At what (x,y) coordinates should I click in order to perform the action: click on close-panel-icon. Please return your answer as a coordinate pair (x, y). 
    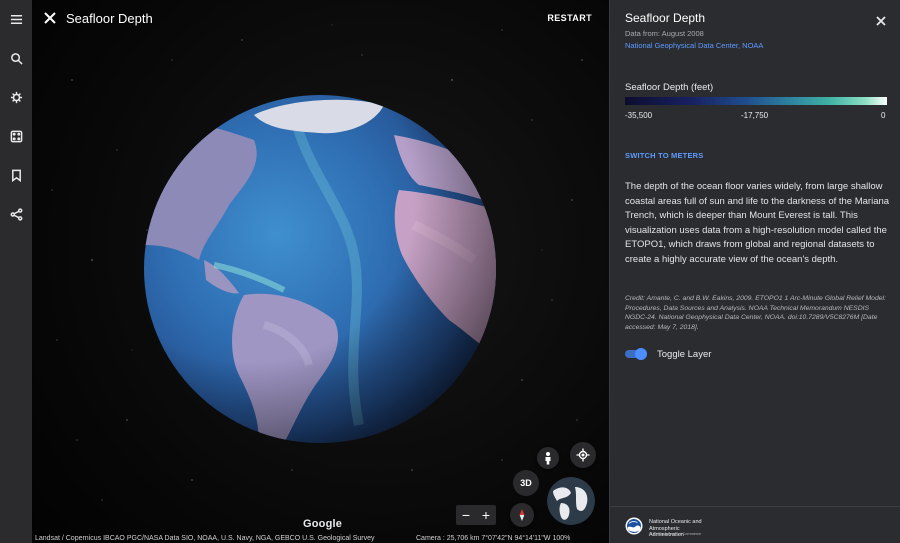
    Looking at the image, I should click on (881, 21).